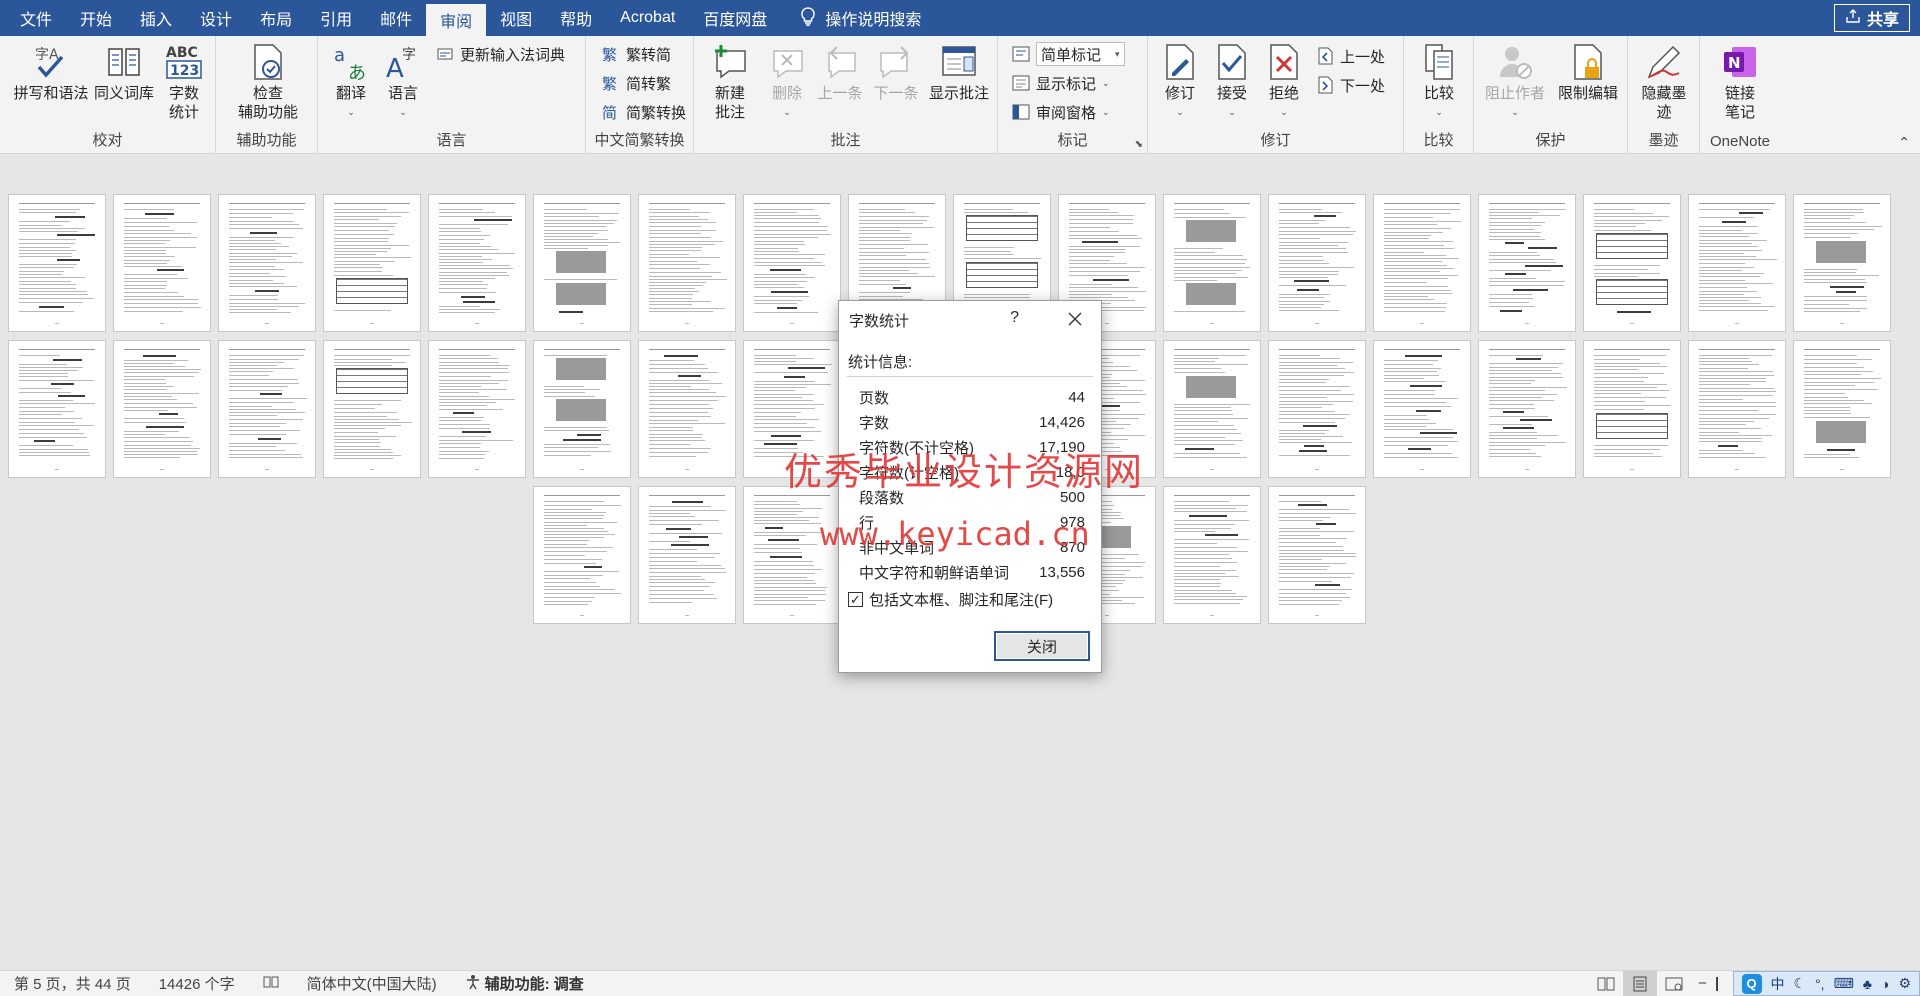  What do you see at coordinates (124, 72) in the screenshot?
I see `thesaurus-button: 同义词库` at bounding box center [124, 72].